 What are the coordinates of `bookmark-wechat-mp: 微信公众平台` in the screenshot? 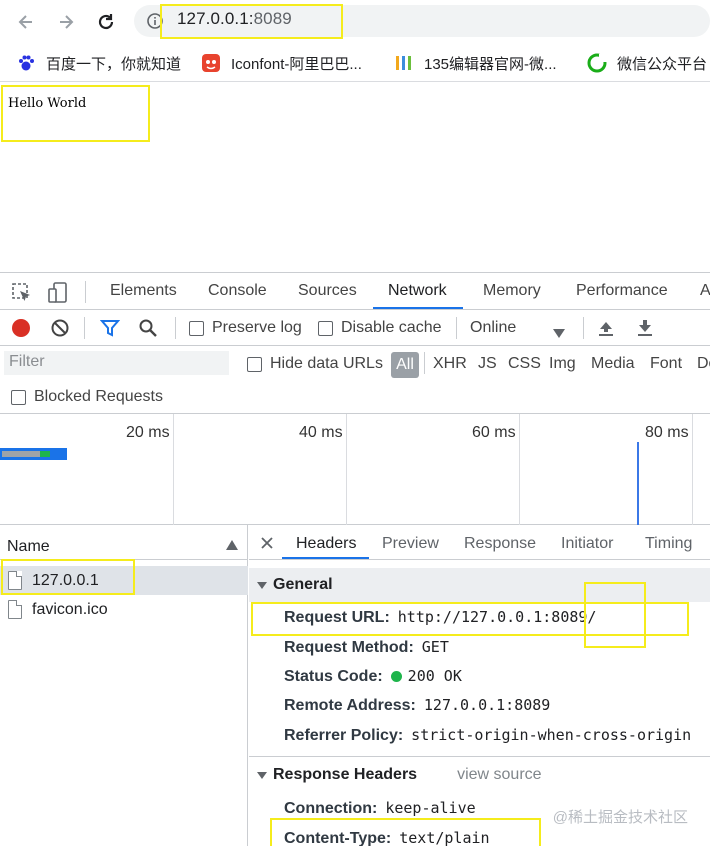 It's located at (647, 63).